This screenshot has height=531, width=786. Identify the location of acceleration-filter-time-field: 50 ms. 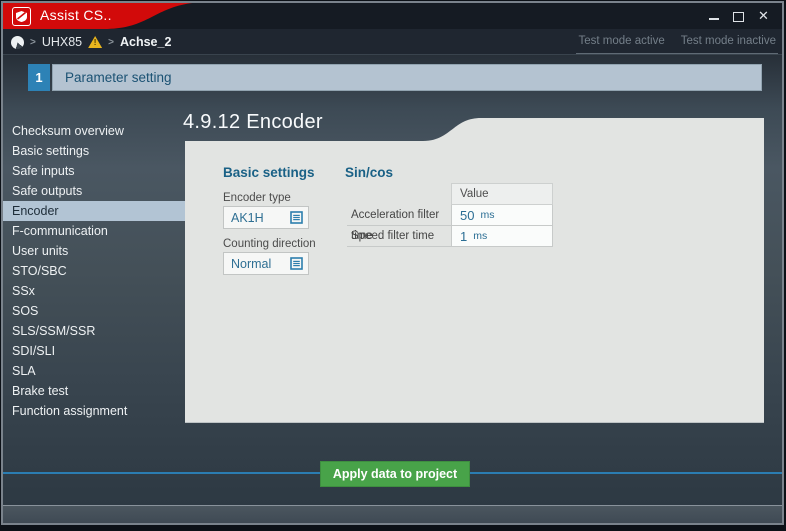
(502, 215).